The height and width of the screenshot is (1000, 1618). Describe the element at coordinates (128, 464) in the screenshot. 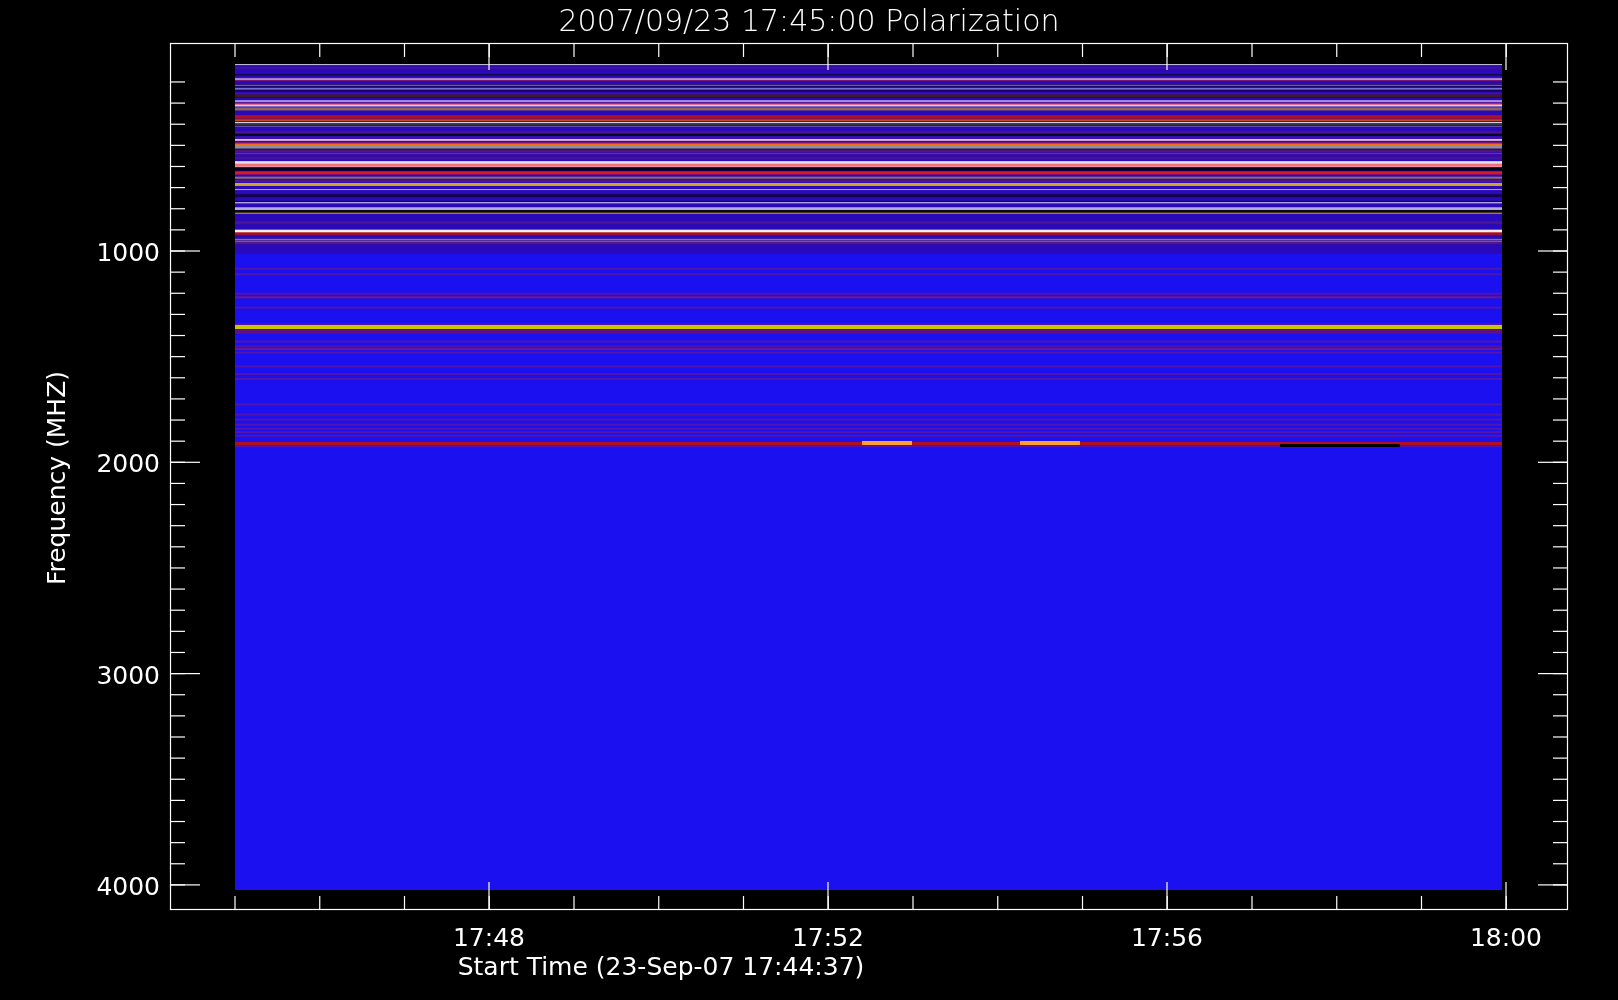

I see `axis-tick-label: 2000` at that location.